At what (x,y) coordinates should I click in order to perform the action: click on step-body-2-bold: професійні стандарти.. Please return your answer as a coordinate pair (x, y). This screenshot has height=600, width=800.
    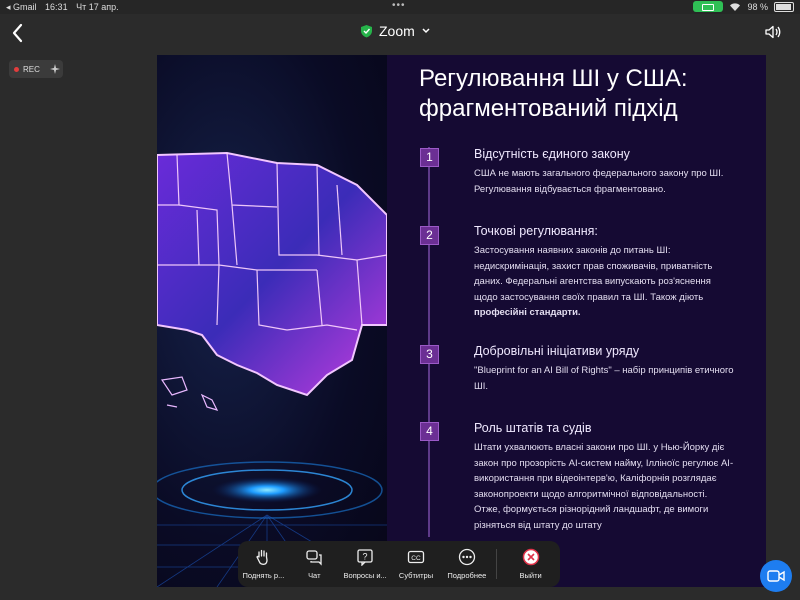
    Looking at the image, I should click on (527, 312).